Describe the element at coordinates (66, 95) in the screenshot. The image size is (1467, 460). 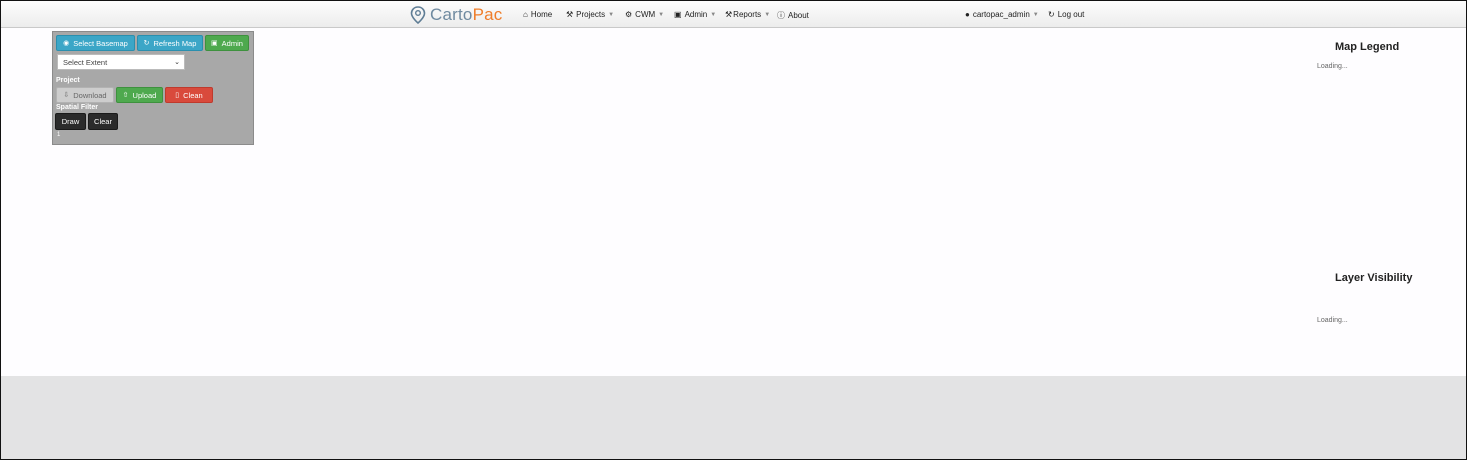
I see `download-icon: ⇩` at that location.